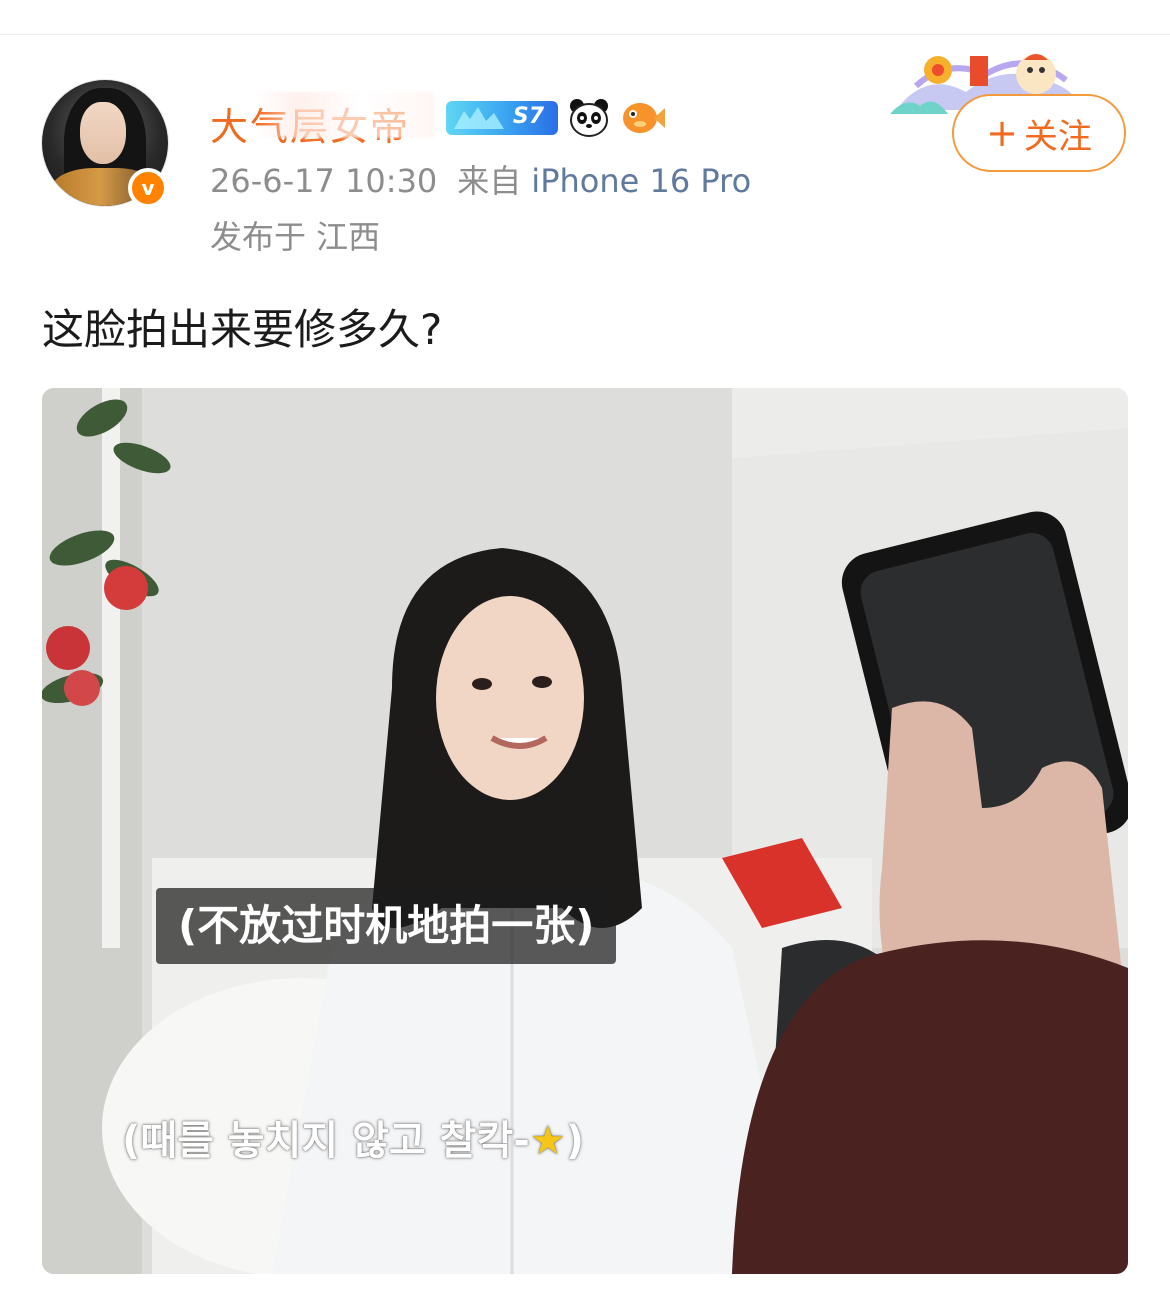 The height and width of the screenshot is (1299, 1170). I want to click on level-badge-text: S7, so click(528, 116).